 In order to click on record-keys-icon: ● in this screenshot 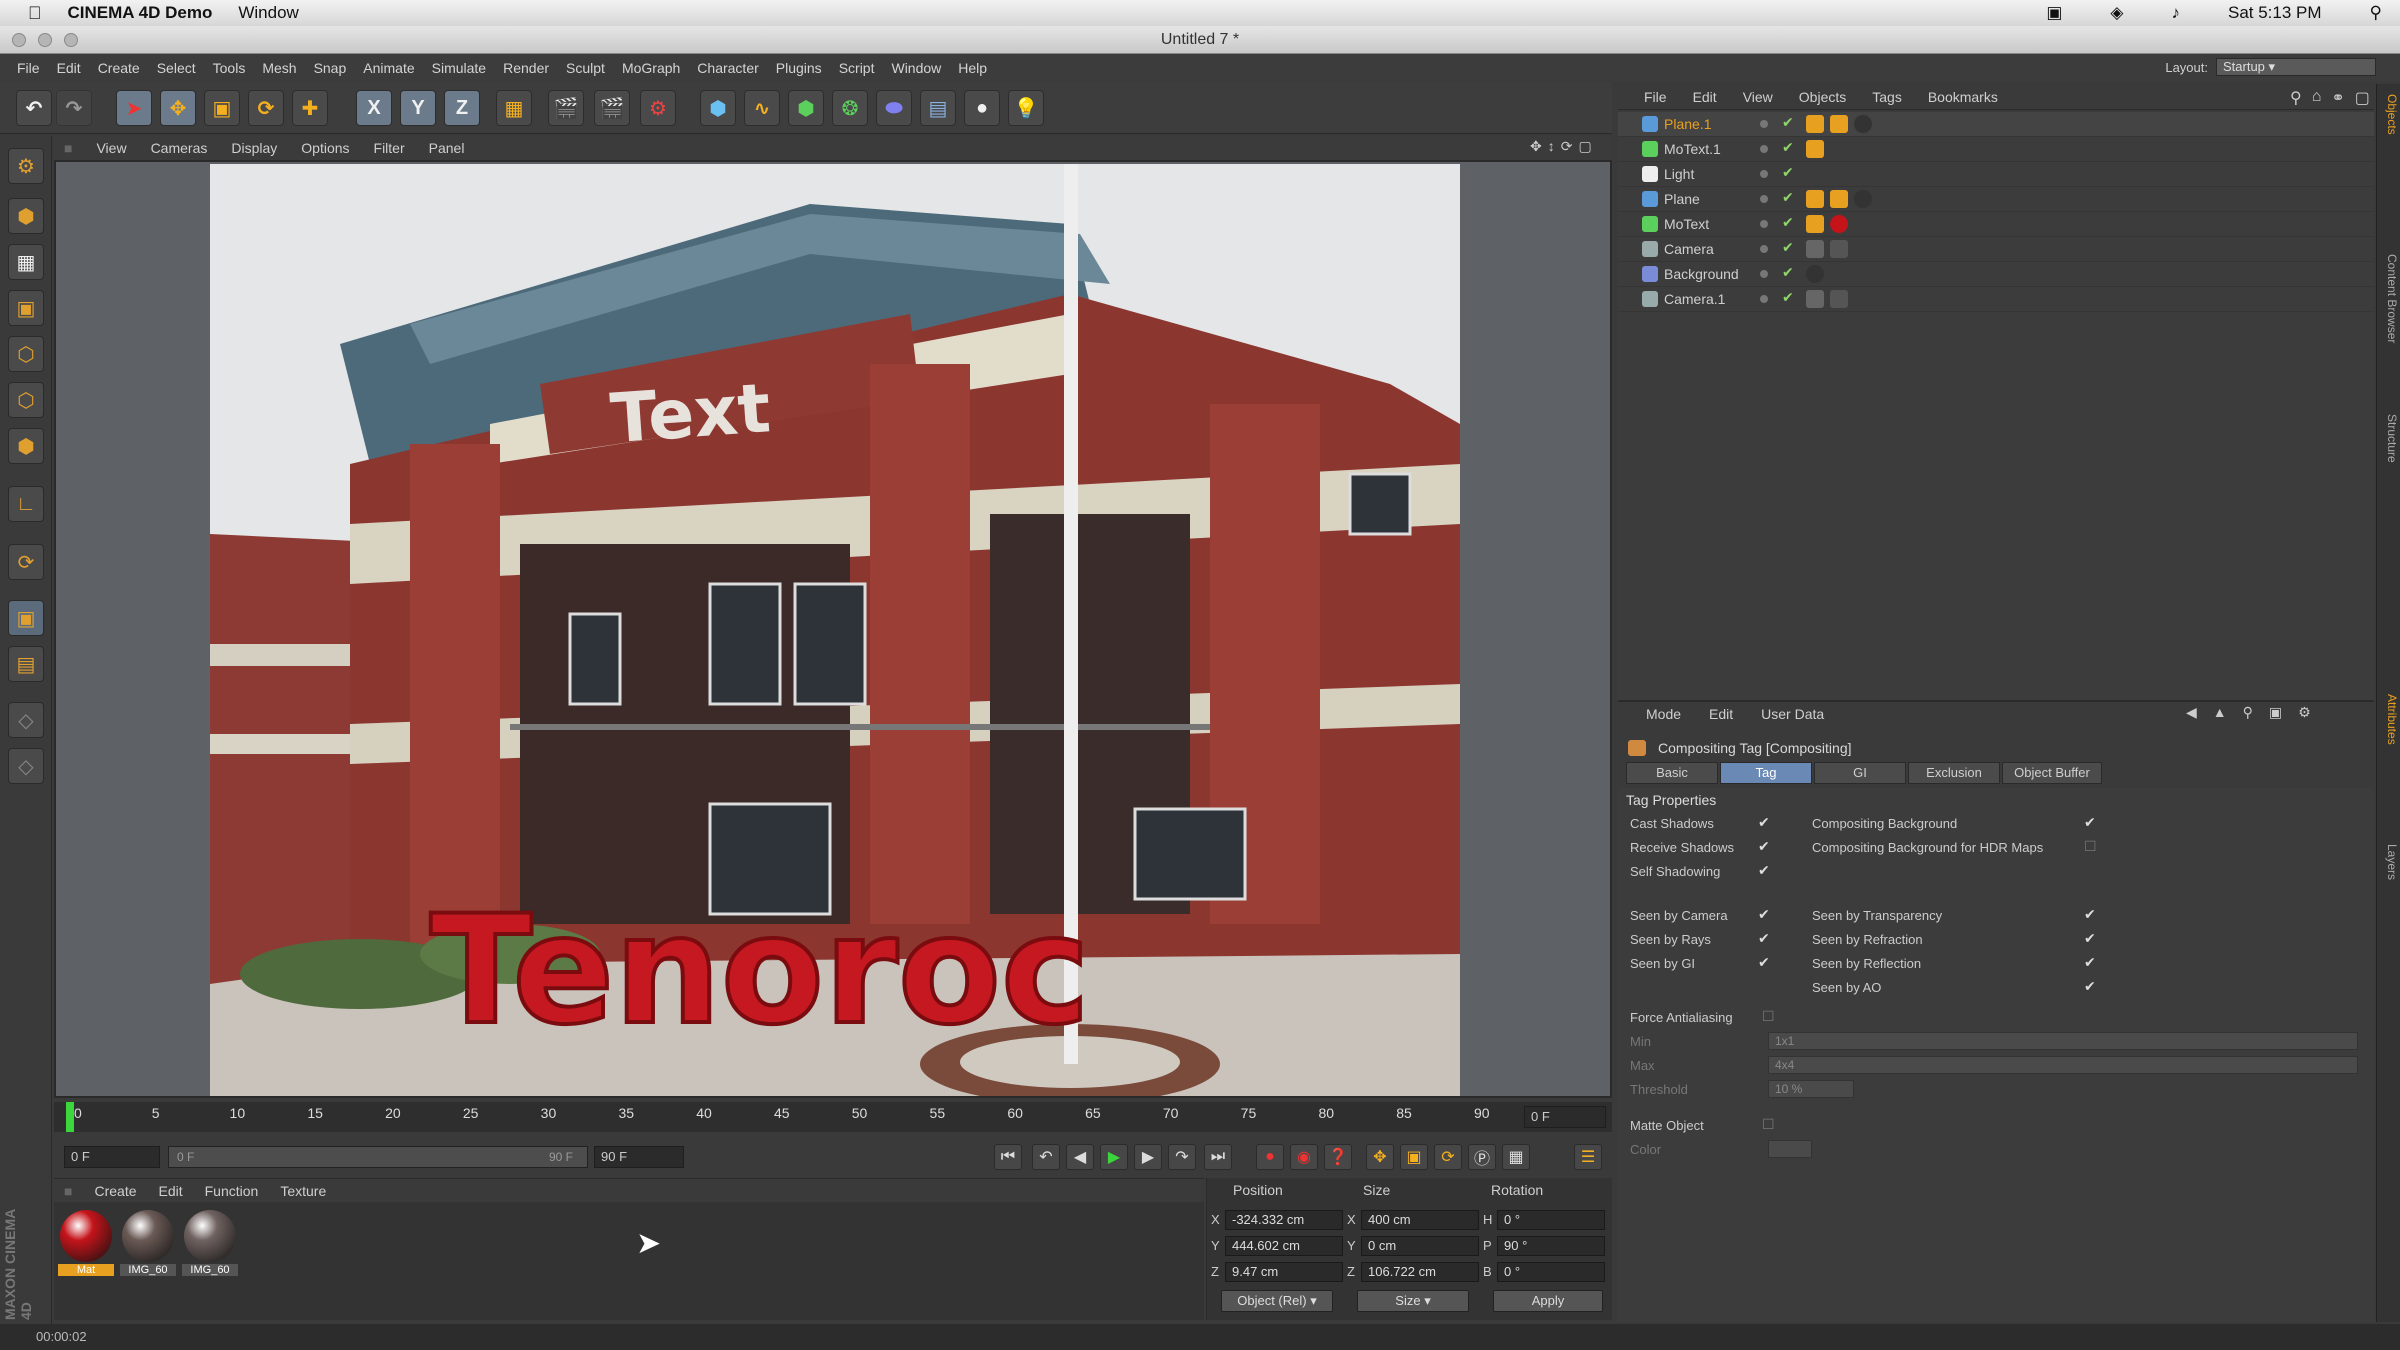, I will do `click(1270, 1157)`.